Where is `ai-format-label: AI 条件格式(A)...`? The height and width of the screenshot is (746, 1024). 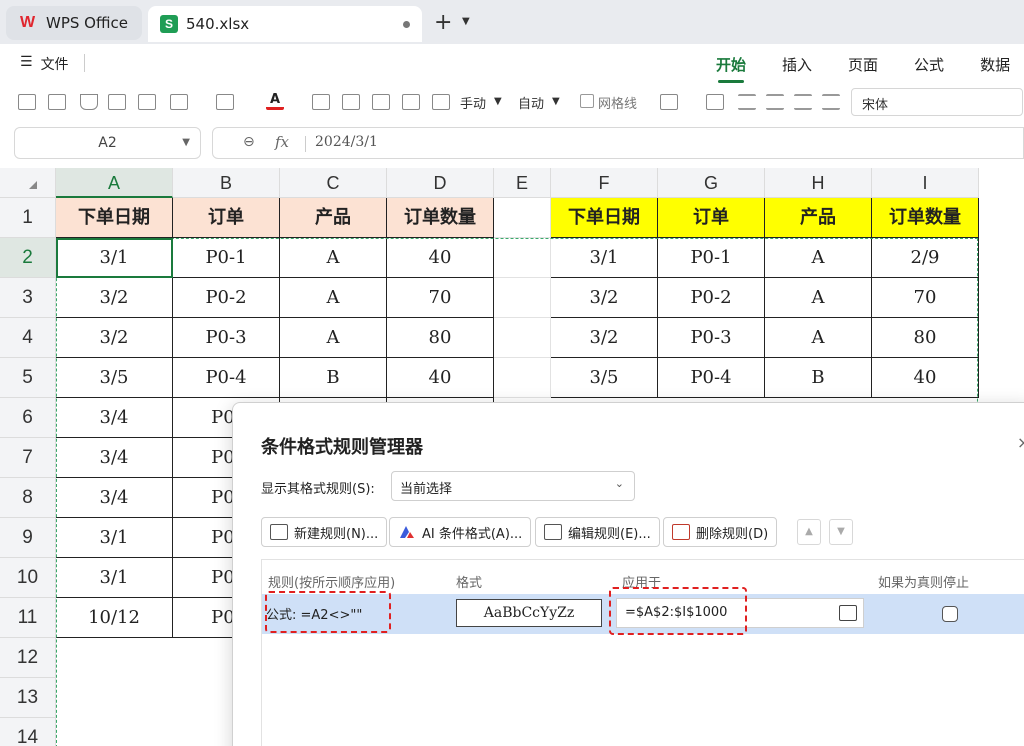 ai-format-label: AI 条件格式(A)... is located at coordinates (472, 534).